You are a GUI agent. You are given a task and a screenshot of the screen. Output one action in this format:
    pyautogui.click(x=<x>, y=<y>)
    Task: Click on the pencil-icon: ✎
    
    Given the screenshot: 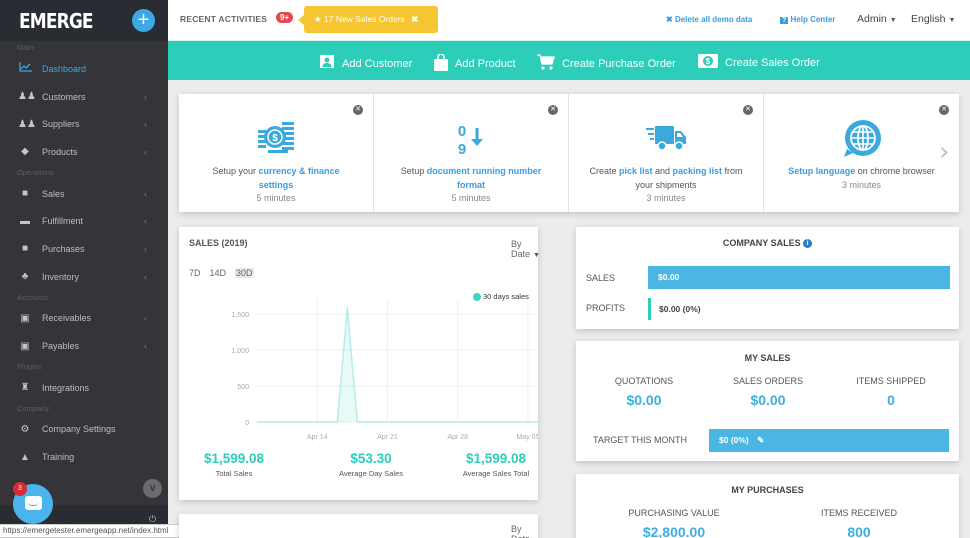 What is the action you would take?
    pyautogui.click(x=760, y=440)
    